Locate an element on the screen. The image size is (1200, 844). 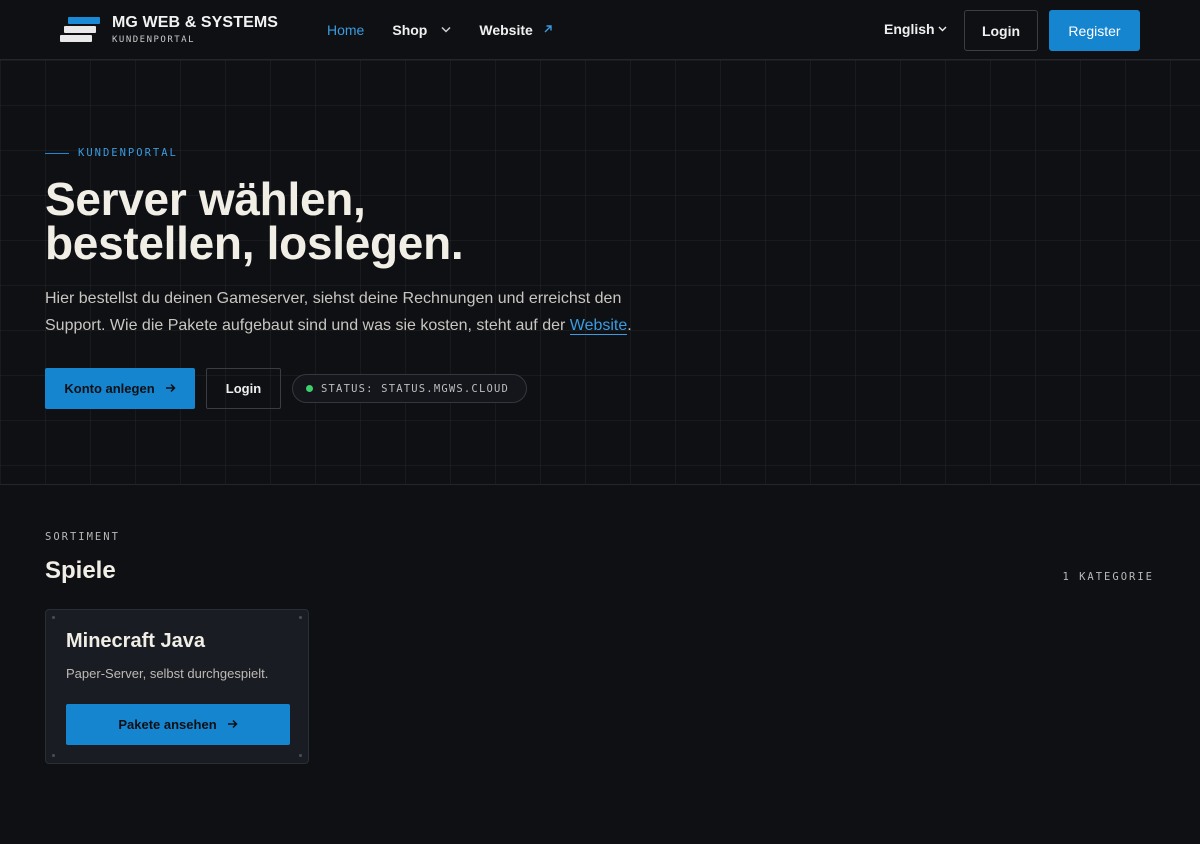
hero-text-end: . is located at coordinates (629, 325).